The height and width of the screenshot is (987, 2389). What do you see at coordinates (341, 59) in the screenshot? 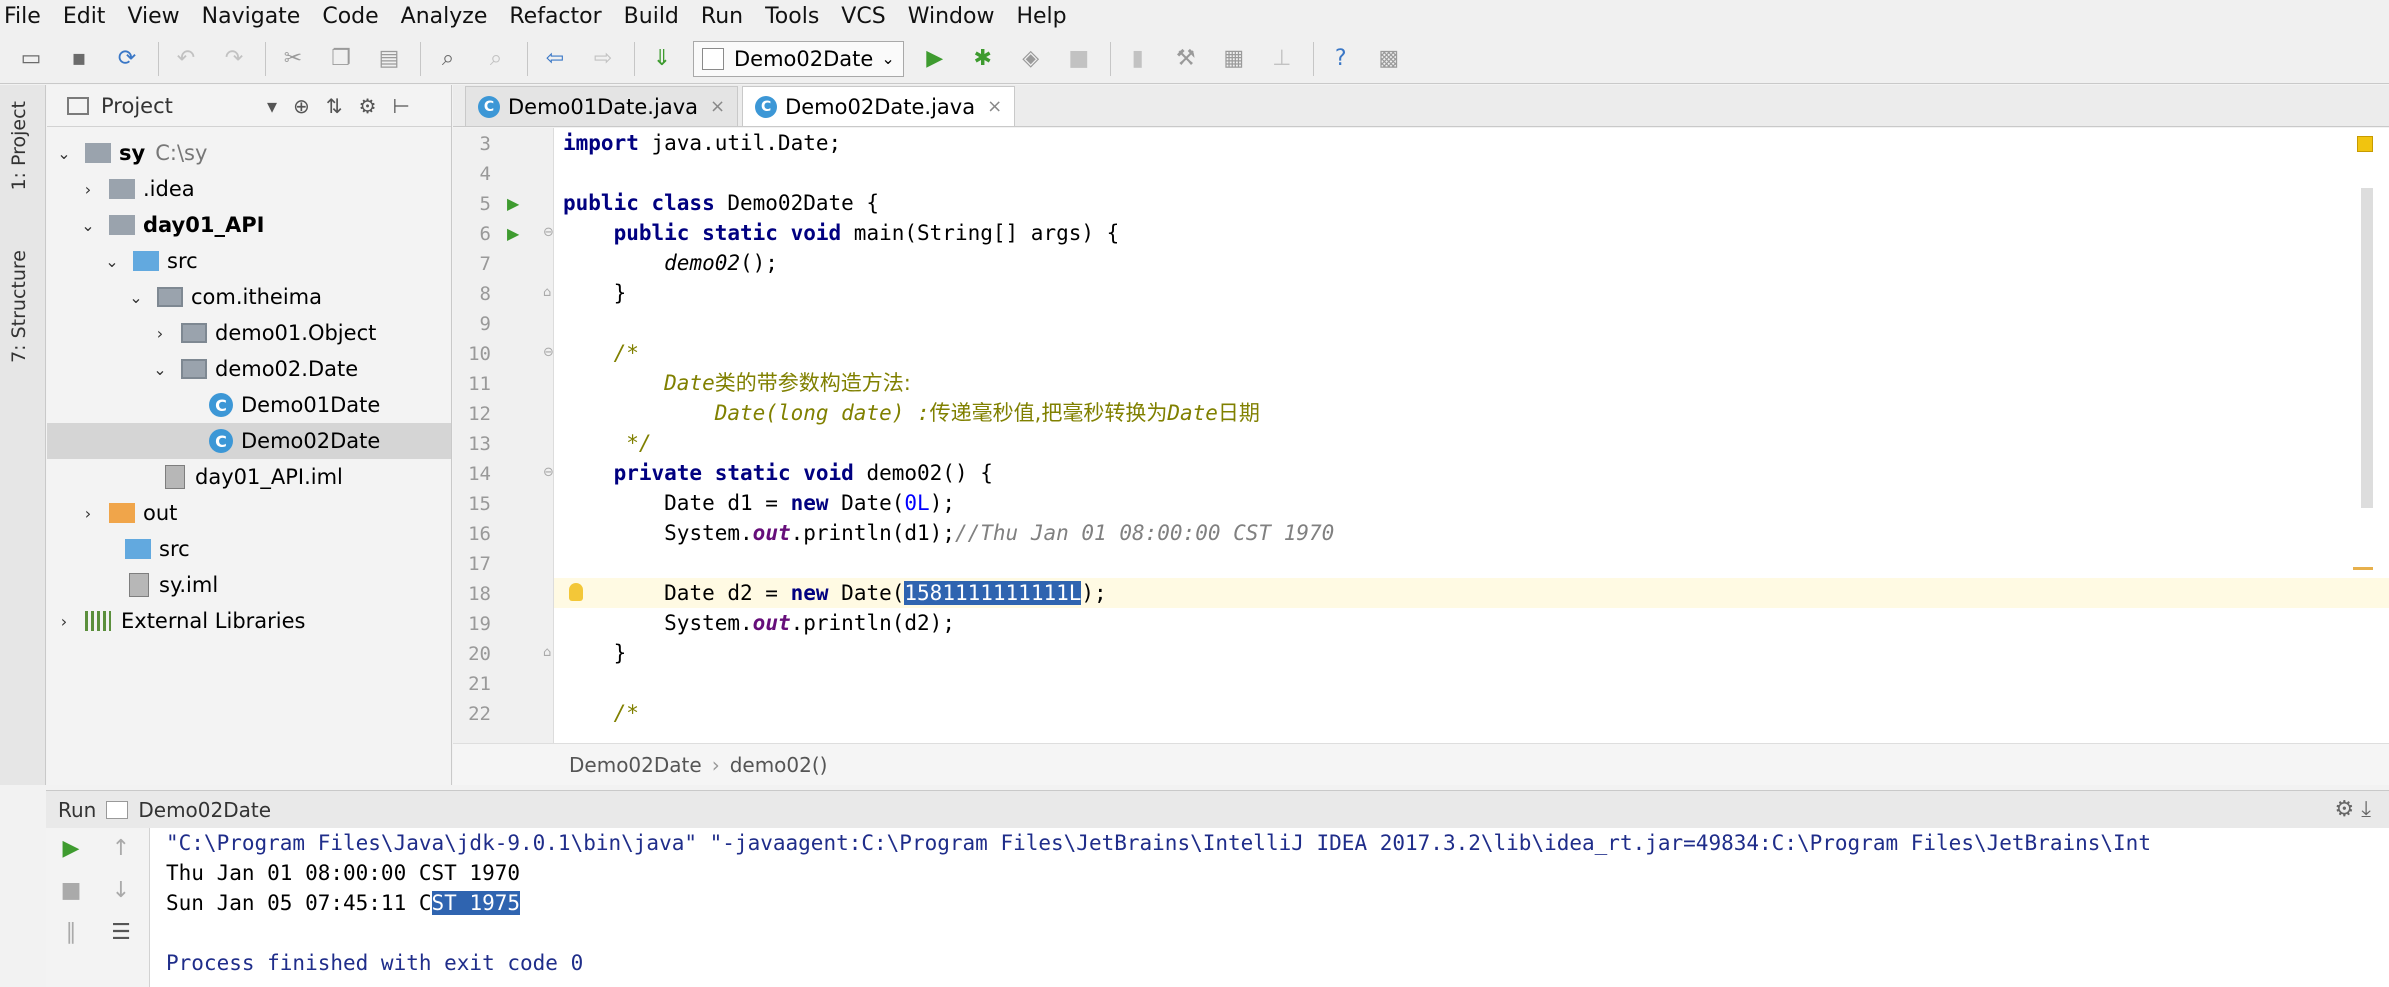
I see `copy-icon: ❐` at bounding box center [341, 59].